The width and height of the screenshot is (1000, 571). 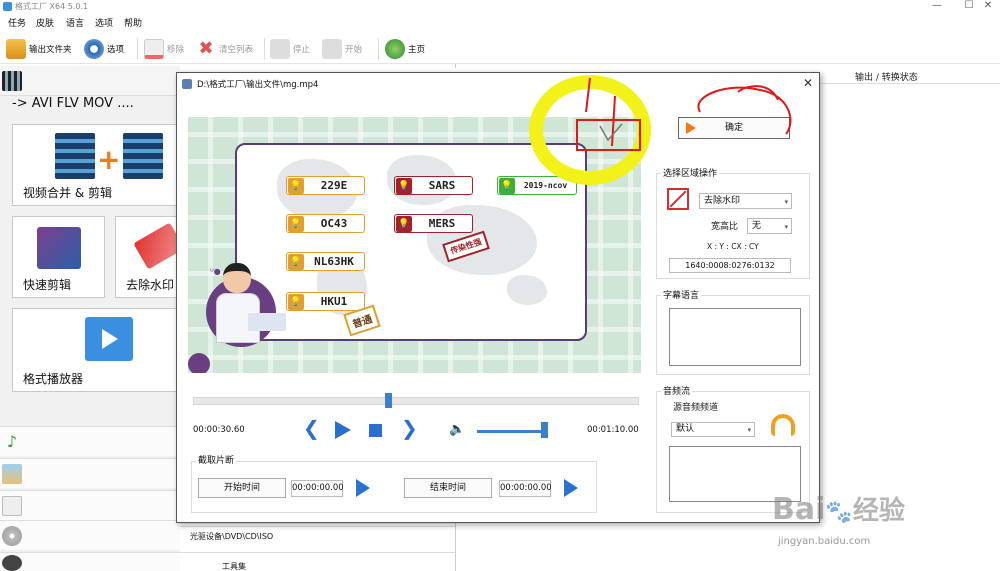 What do you see at coordinates (12, 441) in the screenshot?
I see `music-note-icon: ♪` at bounding box center [12, 441].